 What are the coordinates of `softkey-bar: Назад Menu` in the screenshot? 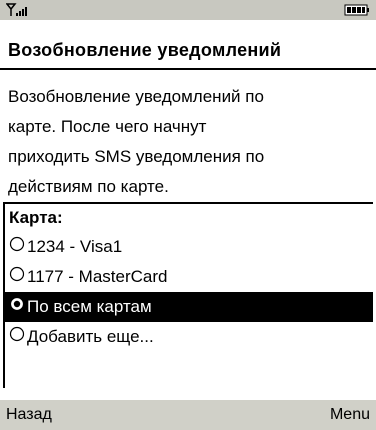 It's located at (188, 415).